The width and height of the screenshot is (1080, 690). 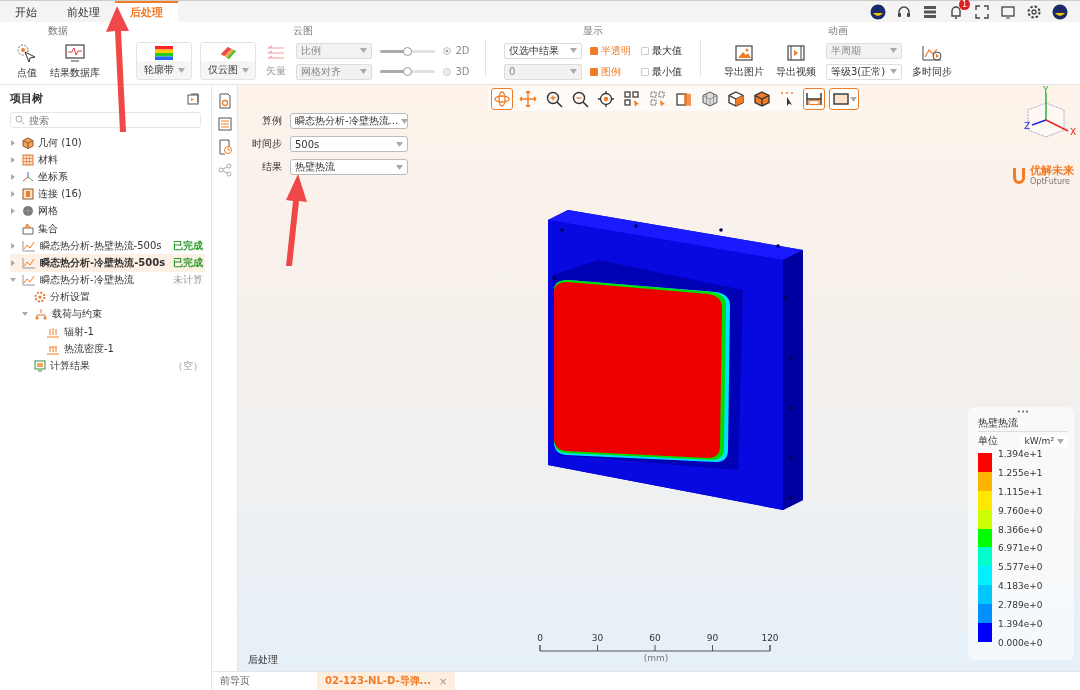 I want to click on scale-label: 90, so click(x=712, y=638).